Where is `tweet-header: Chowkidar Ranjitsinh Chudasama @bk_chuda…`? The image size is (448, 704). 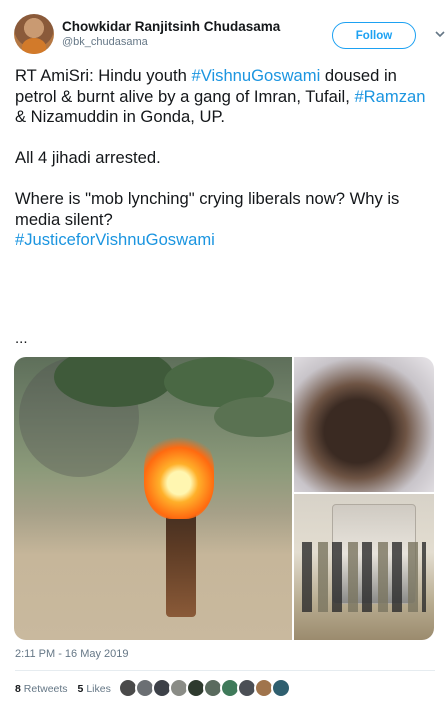
tweet-header: Chowkidar Ranjitsinh Chudasama @bk_chuda… is located at coordinates (229, 36).